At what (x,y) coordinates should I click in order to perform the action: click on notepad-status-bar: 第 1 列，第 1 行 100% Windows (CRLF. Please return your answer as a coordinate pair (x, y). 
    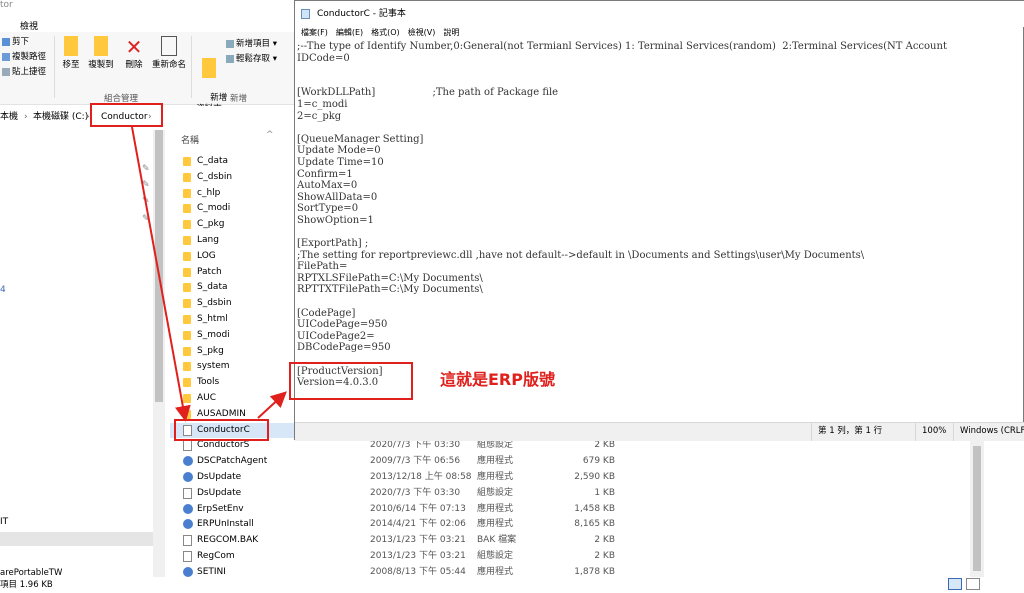
    Looking at the image, I should click on (659, 431).